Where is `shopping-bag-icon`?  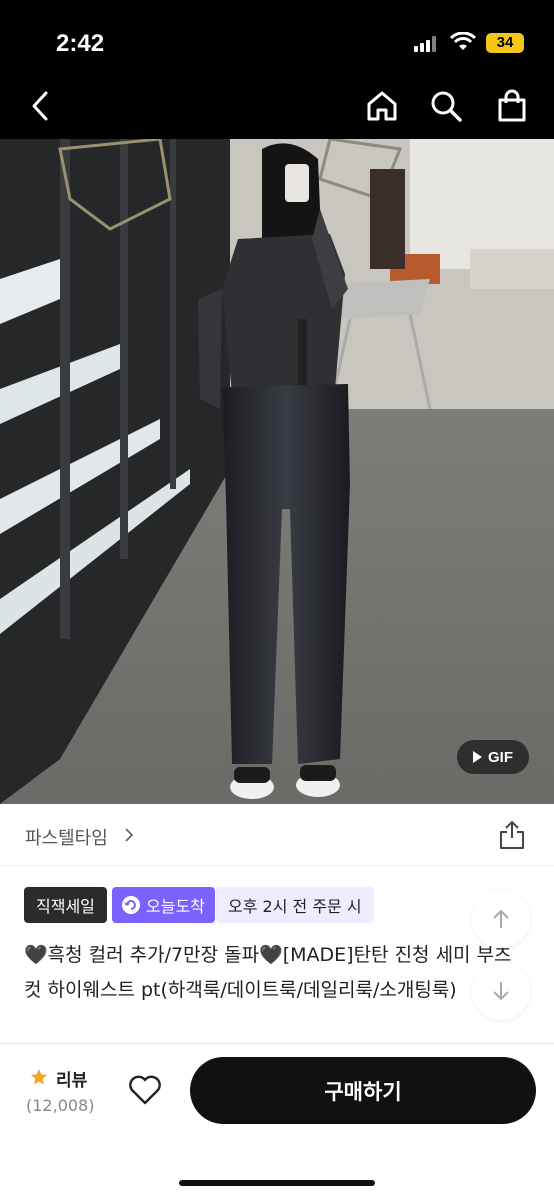
shopping-bag-icon is located at coordinates (512, 106).